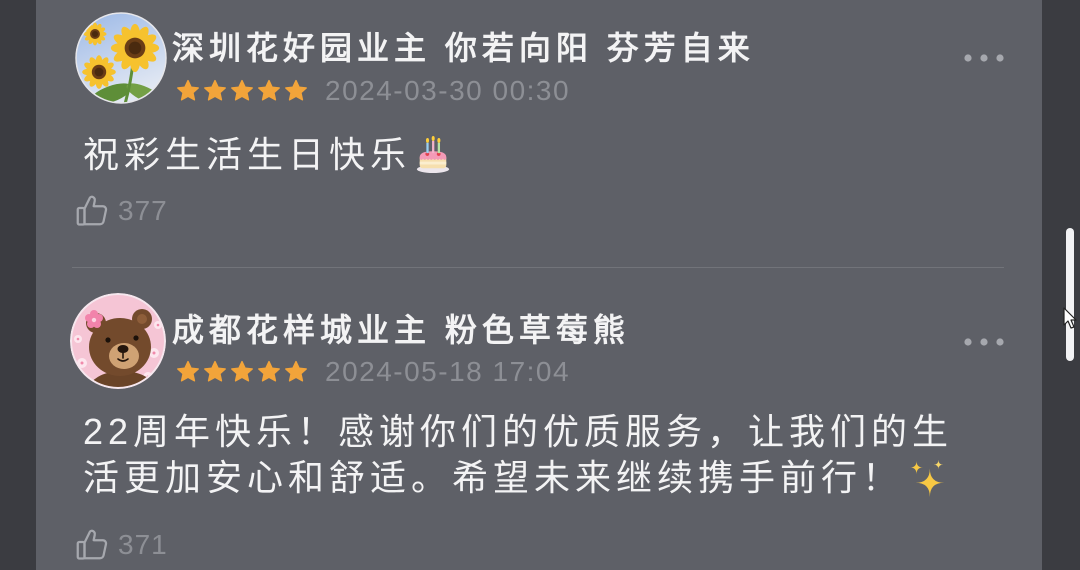 This screenshot has height=570, width=1080. What do you see at coordinates (143, 544) in the screenshot?
I see `like-count: 371` at bounding box center [143, 544].